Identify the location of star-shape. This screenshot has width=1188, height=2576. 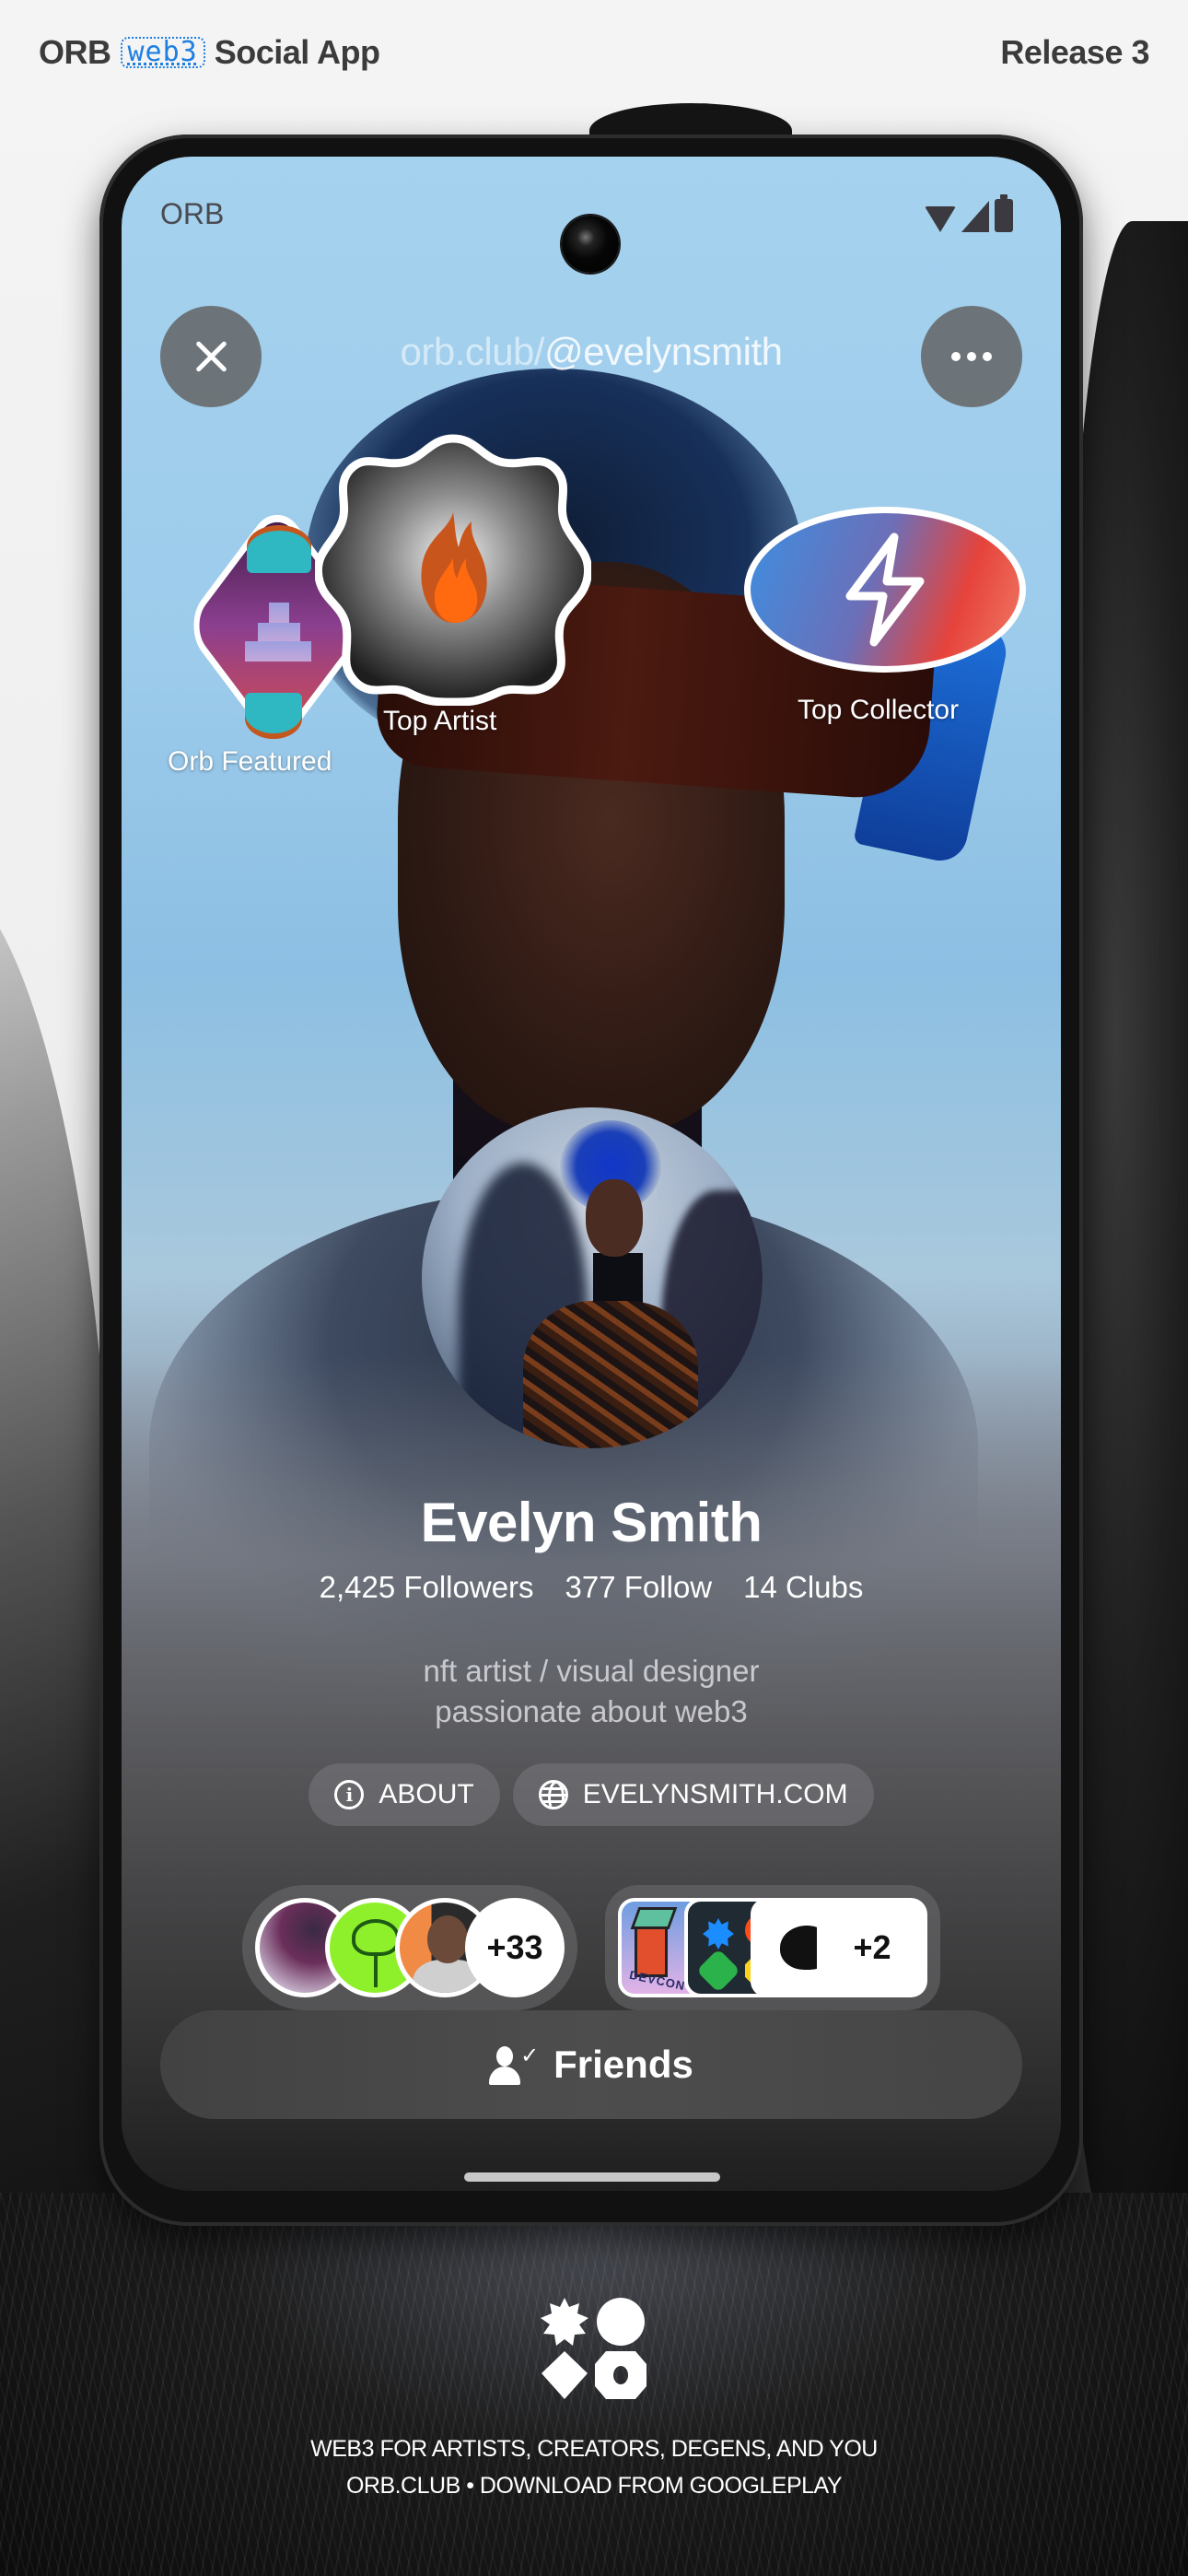
(719, 1934).